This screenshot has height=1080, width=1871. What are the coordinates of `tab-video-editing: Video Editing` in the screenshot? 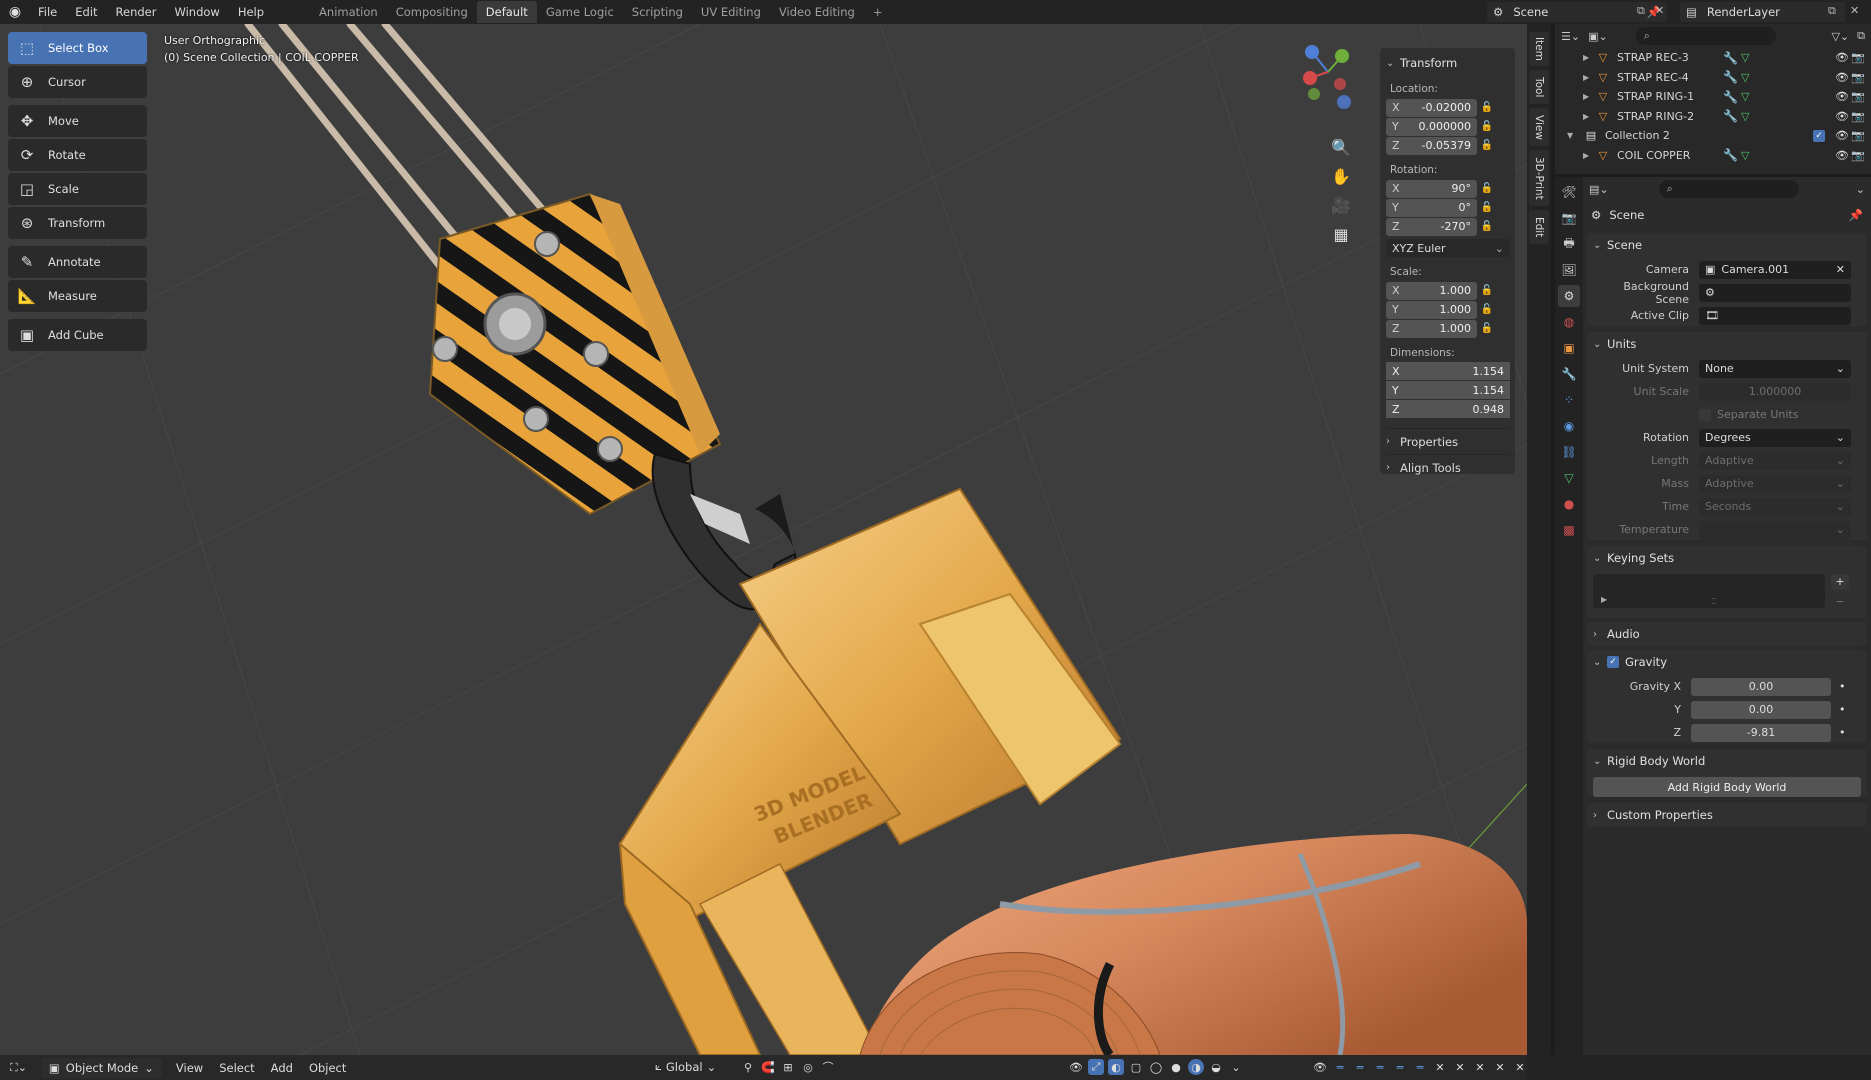 It's located at (817, 12).